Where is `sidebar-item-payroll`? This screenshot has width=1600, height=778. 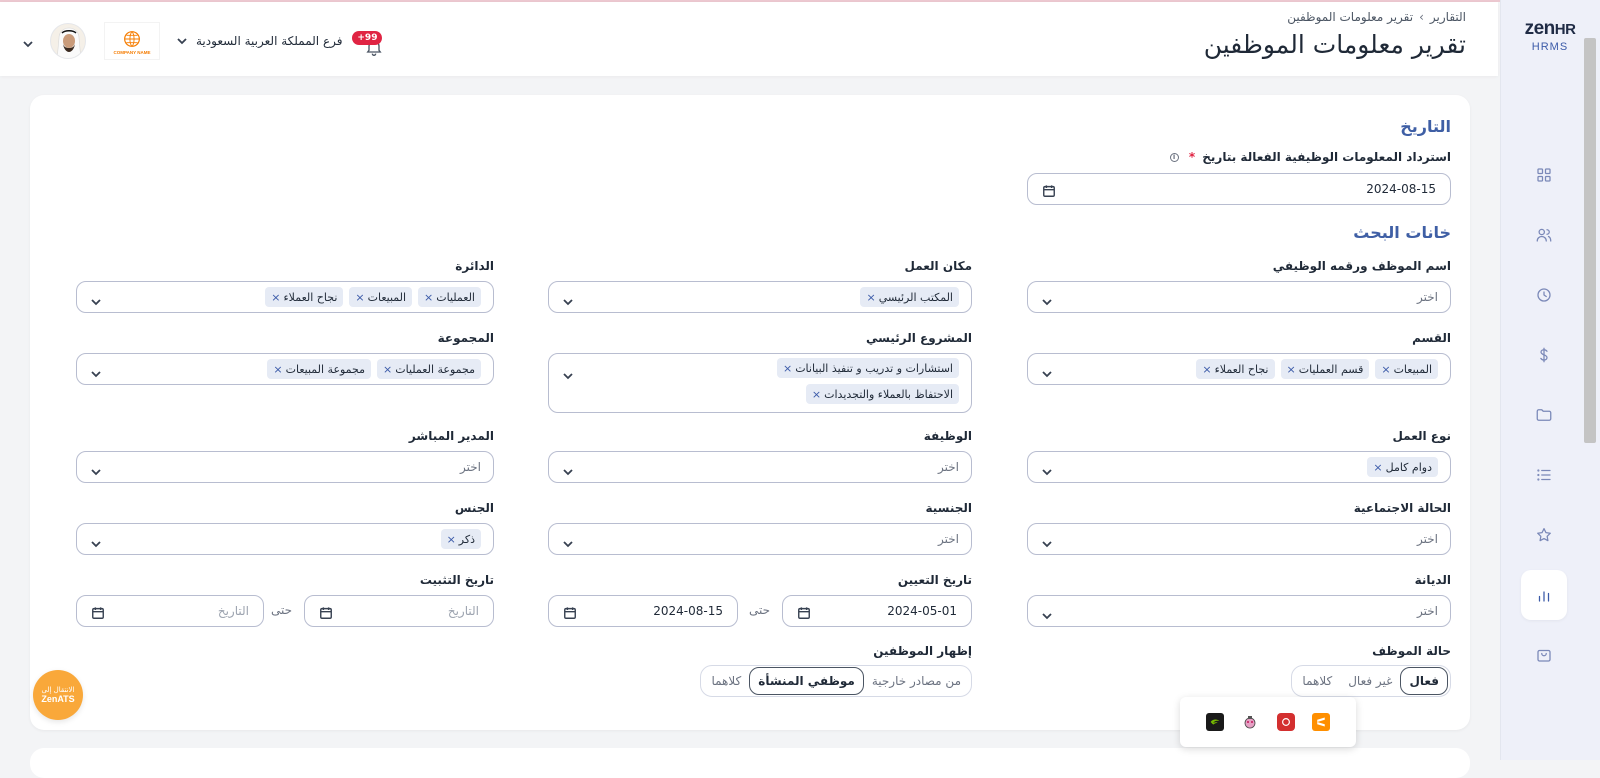 sidebar-item-payroll is located at coordinates (1544, 355).